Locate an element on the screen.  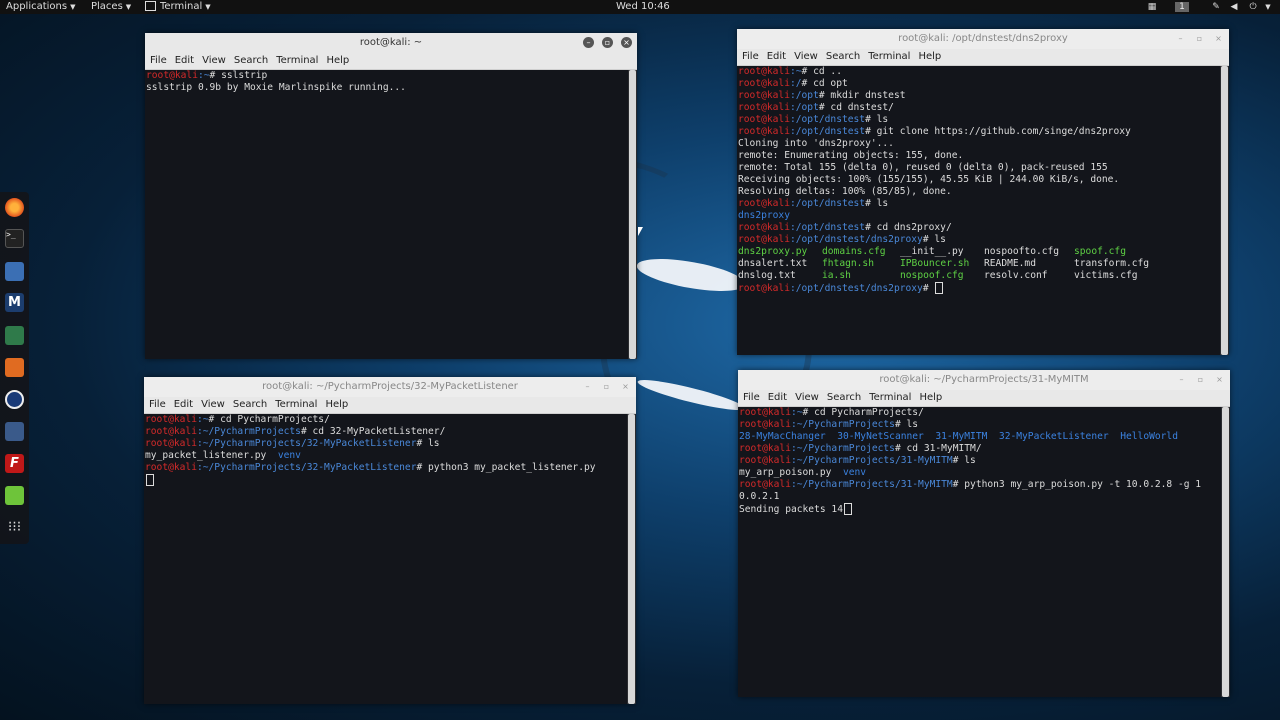
leafpad-icon is located at coordinates (14, 495).